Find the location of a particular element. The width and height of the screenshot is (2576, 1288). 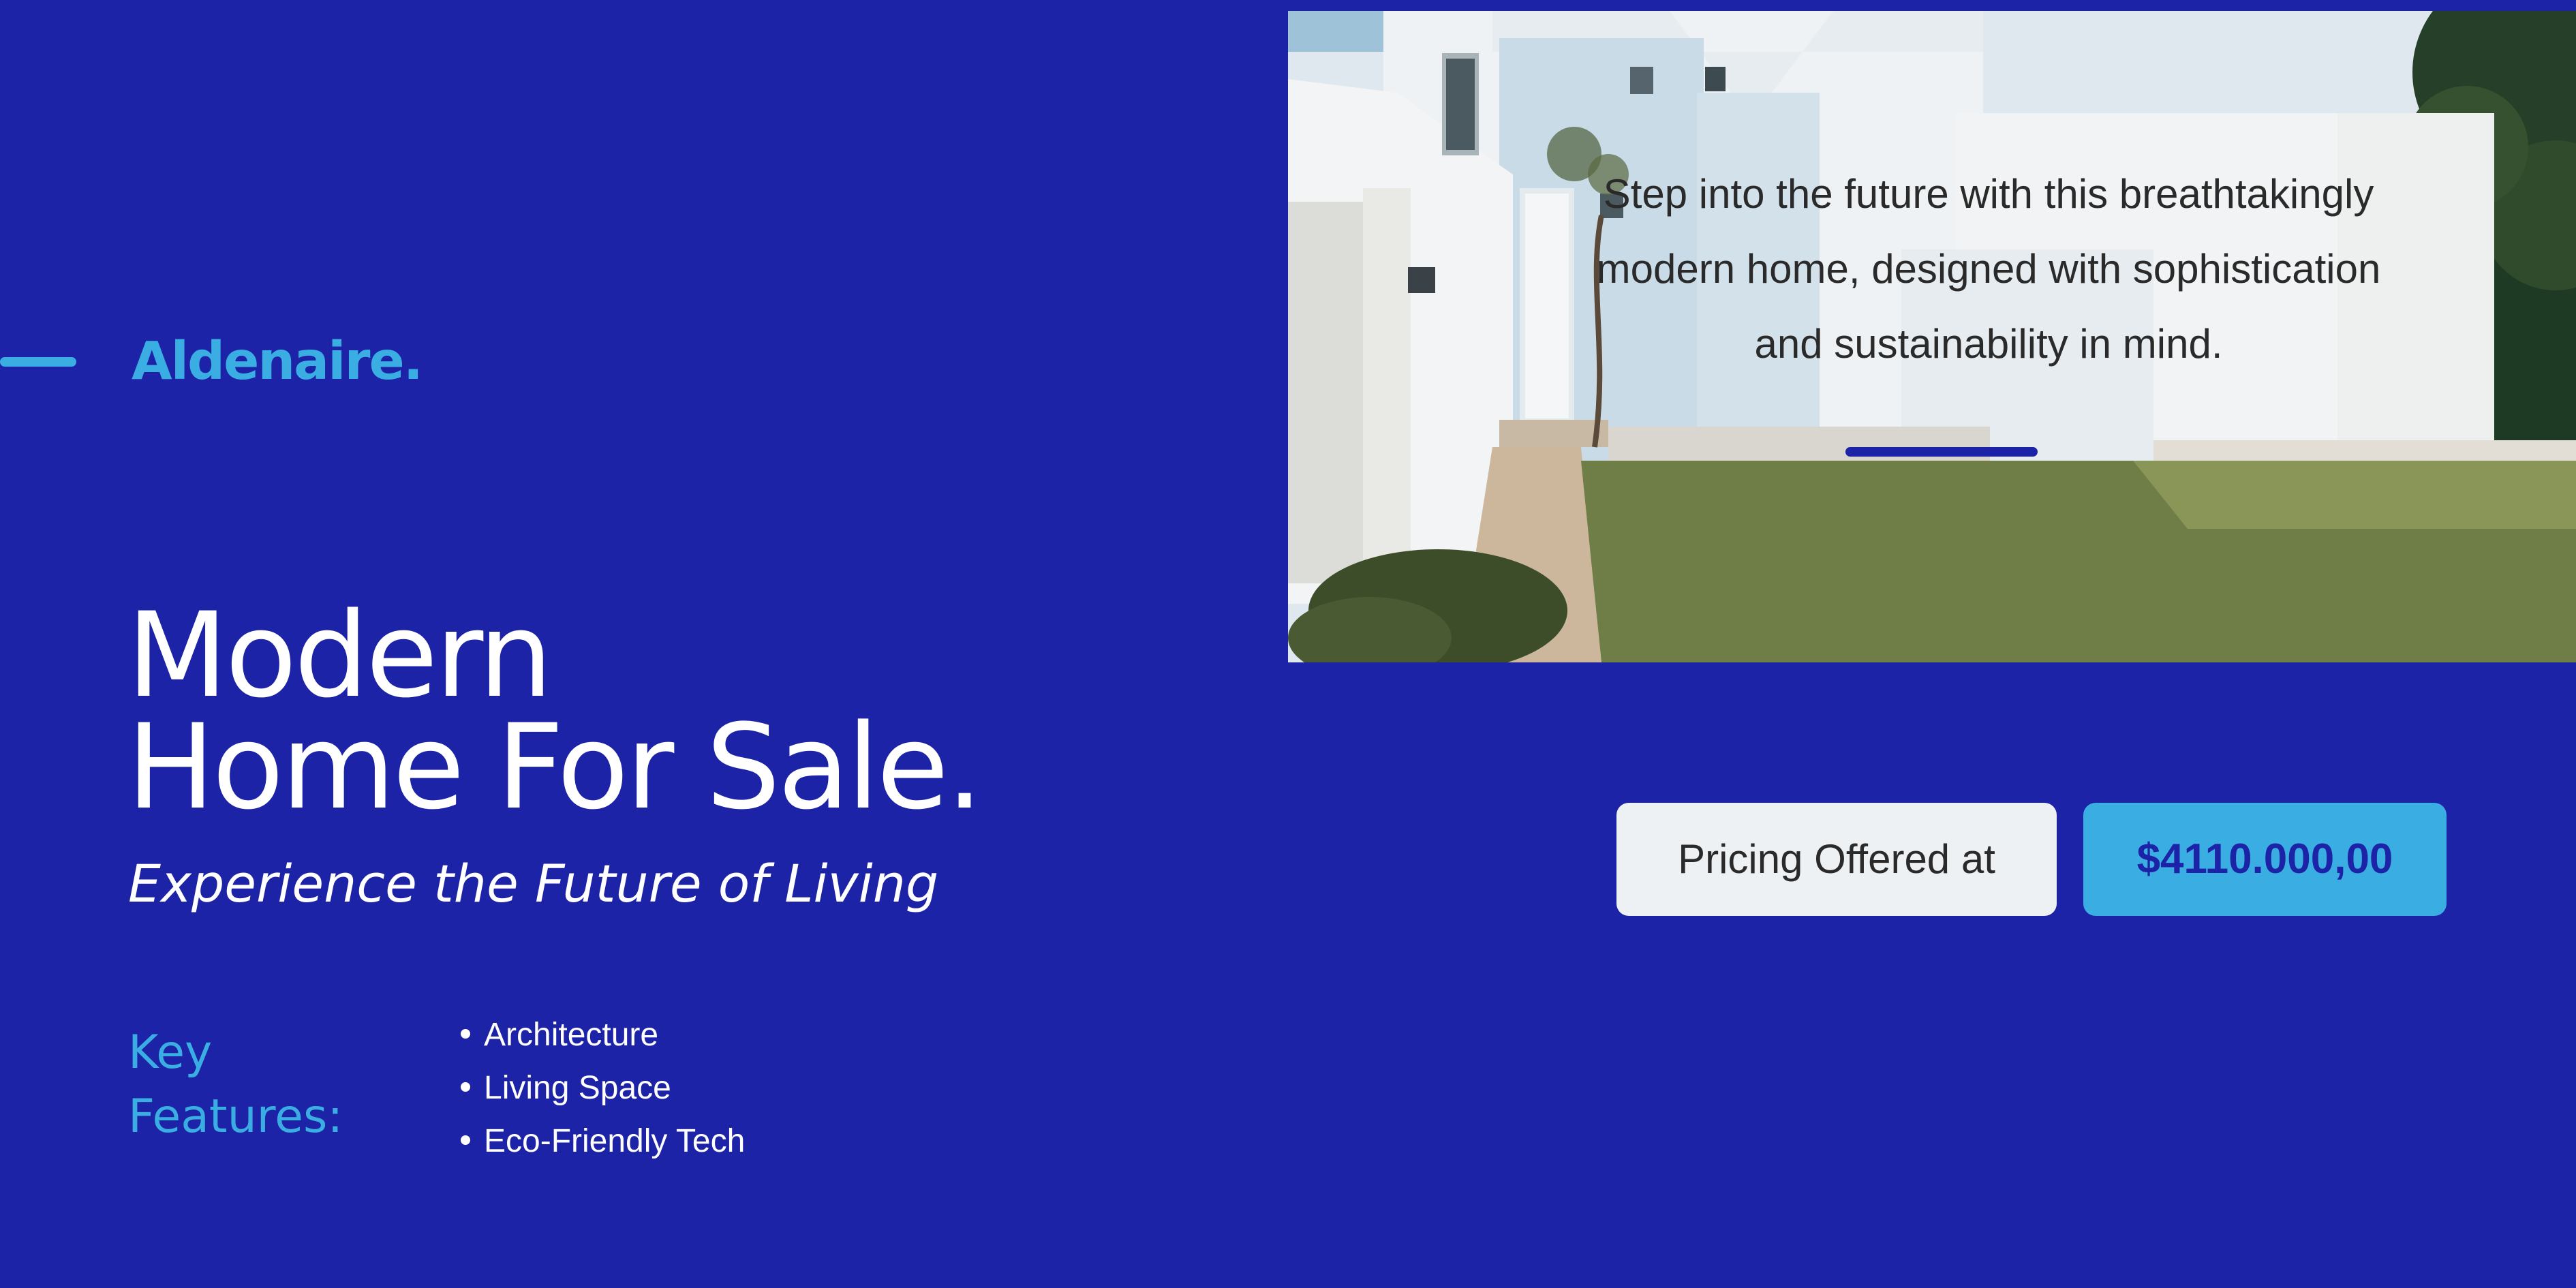

headline-line-1: Modern is located at coordinates (340, 655).